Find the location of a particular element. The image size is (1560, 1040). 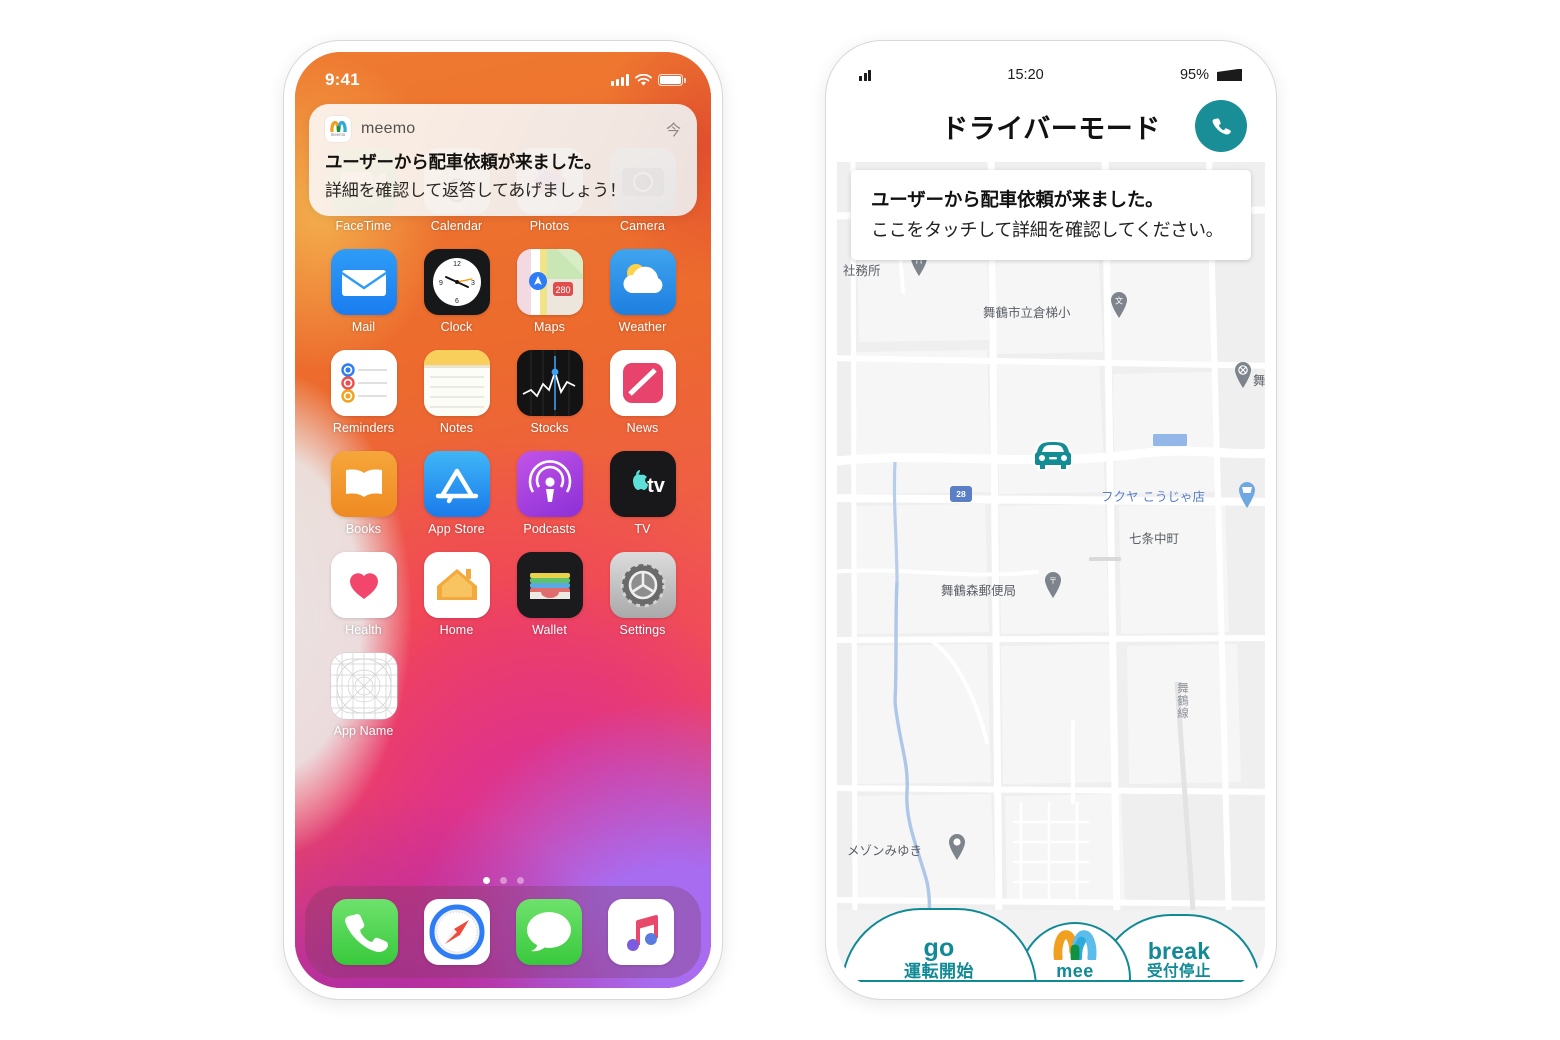

mee-label: mee is located at coordinates (1075, 971).